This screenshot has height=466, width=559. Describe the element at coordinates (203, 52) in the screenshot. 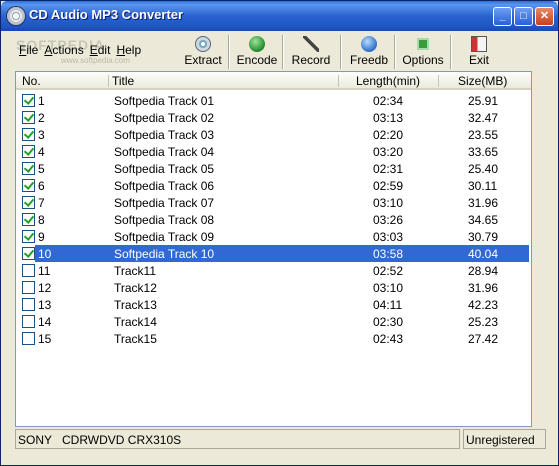

I see `extract-button: Extract` at that location.